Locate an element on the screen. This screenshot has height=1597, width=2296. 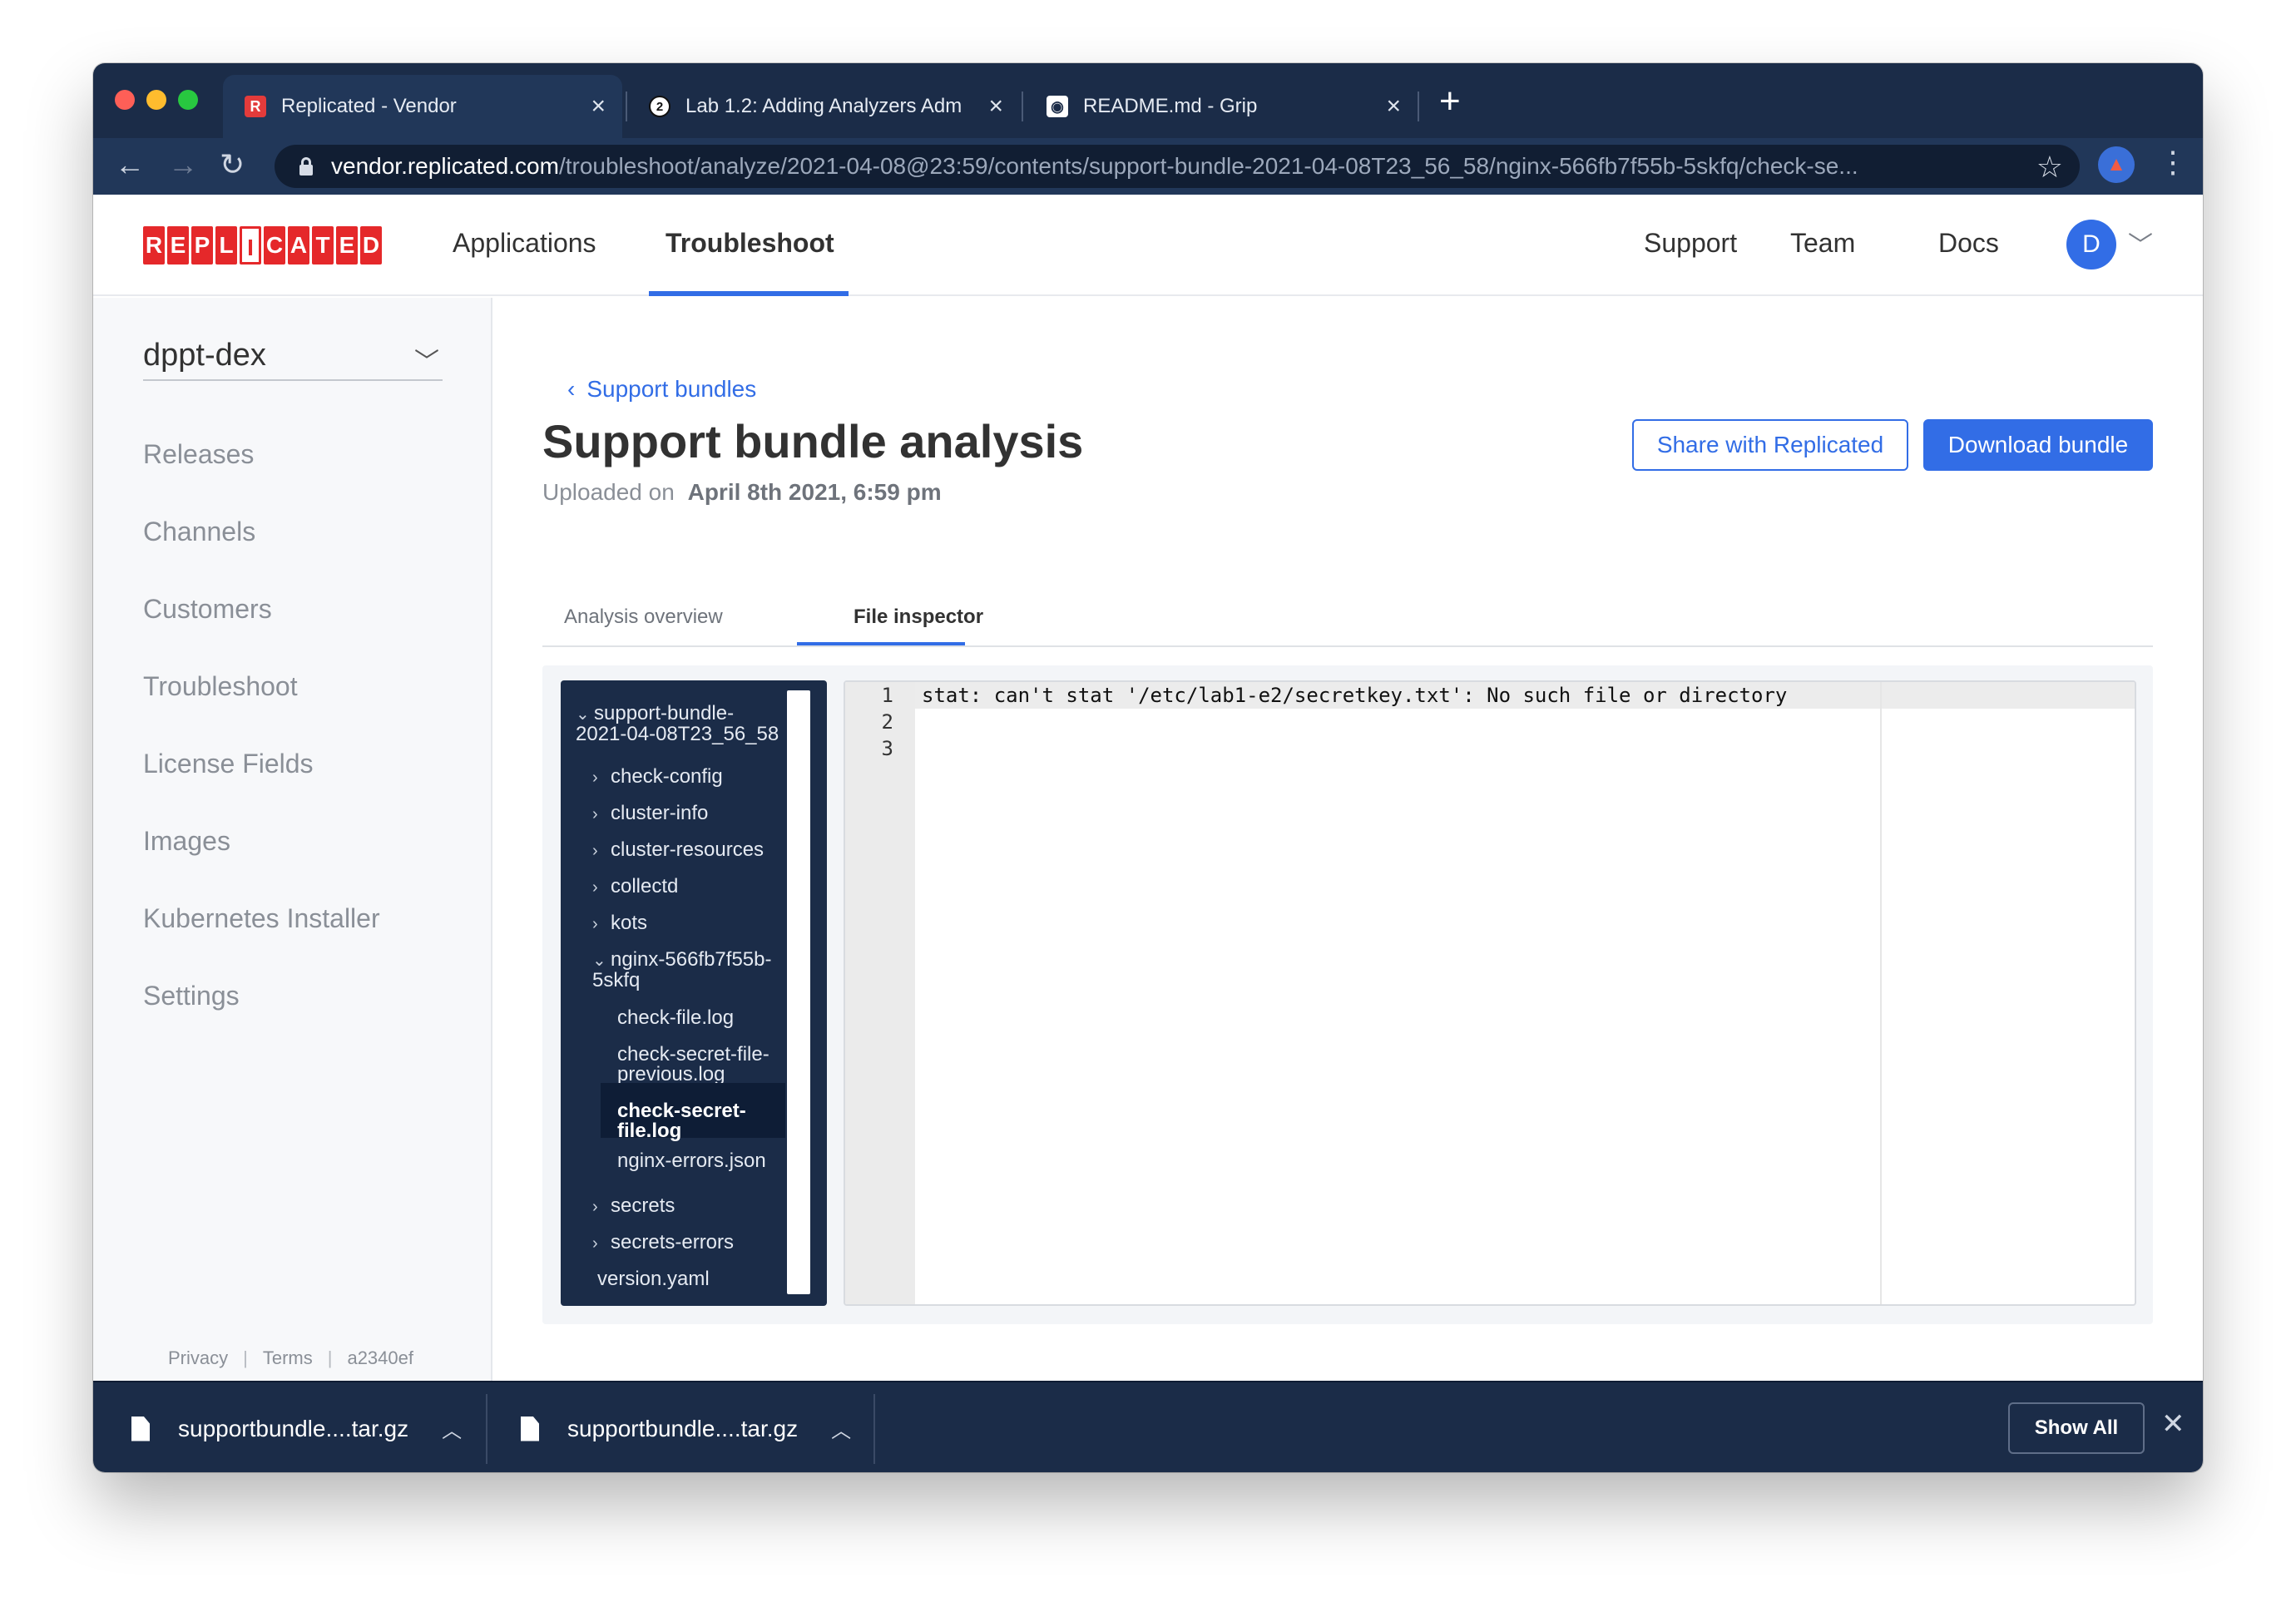
active-nav-indicator is located at coordinates (749, 293).